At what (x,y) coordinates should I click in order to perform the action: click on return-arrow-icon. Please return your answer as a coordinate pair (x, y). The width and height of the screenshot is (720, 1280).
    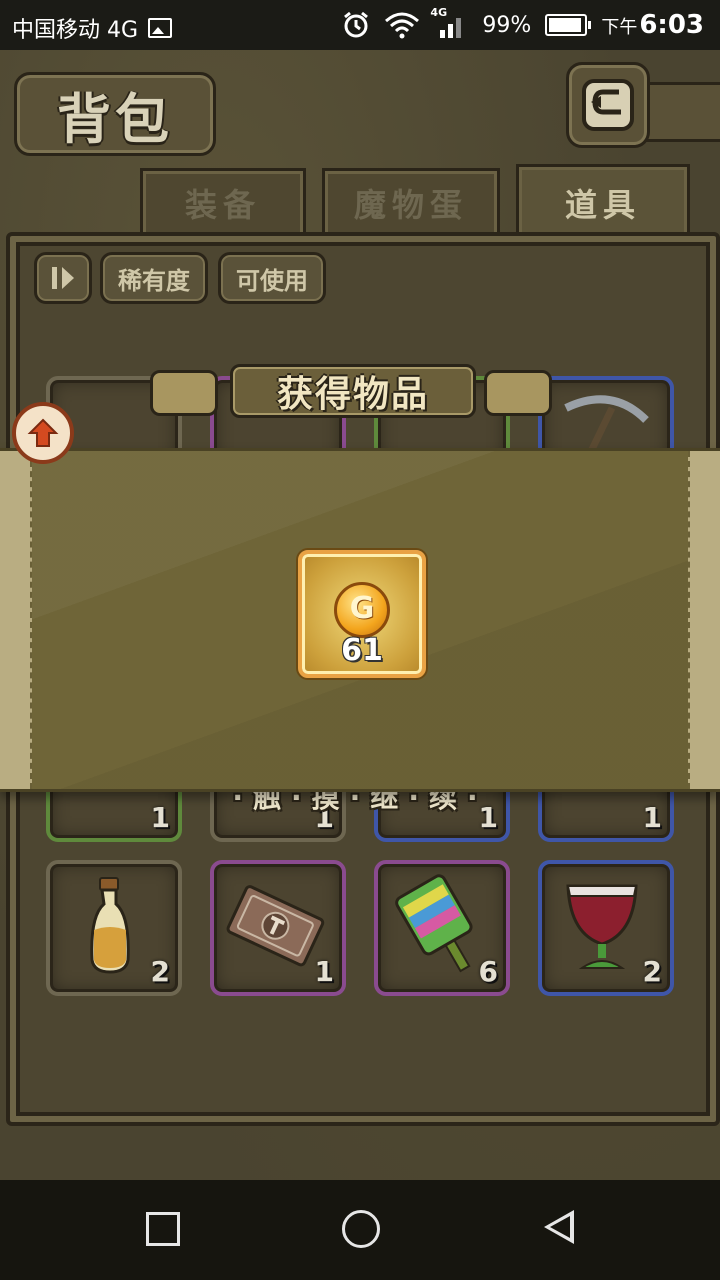
    Looking at the image, I should click on (608, 105).